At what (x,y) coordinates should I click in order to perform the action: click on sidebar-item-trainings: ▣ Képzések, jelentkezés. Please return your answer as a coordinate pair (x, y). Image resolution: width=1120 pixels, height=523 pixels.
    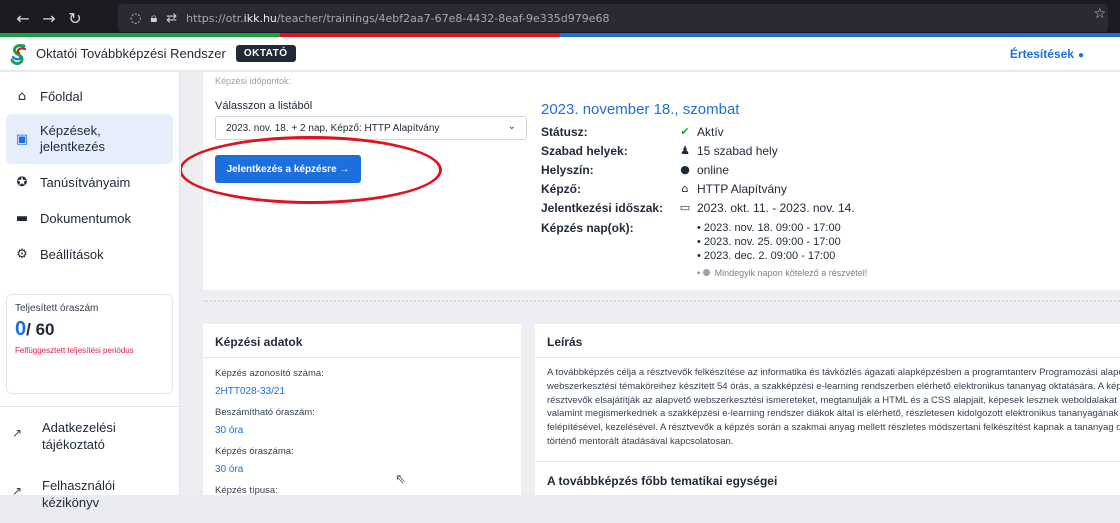
    Looking at the image, I should click on (89, 139).